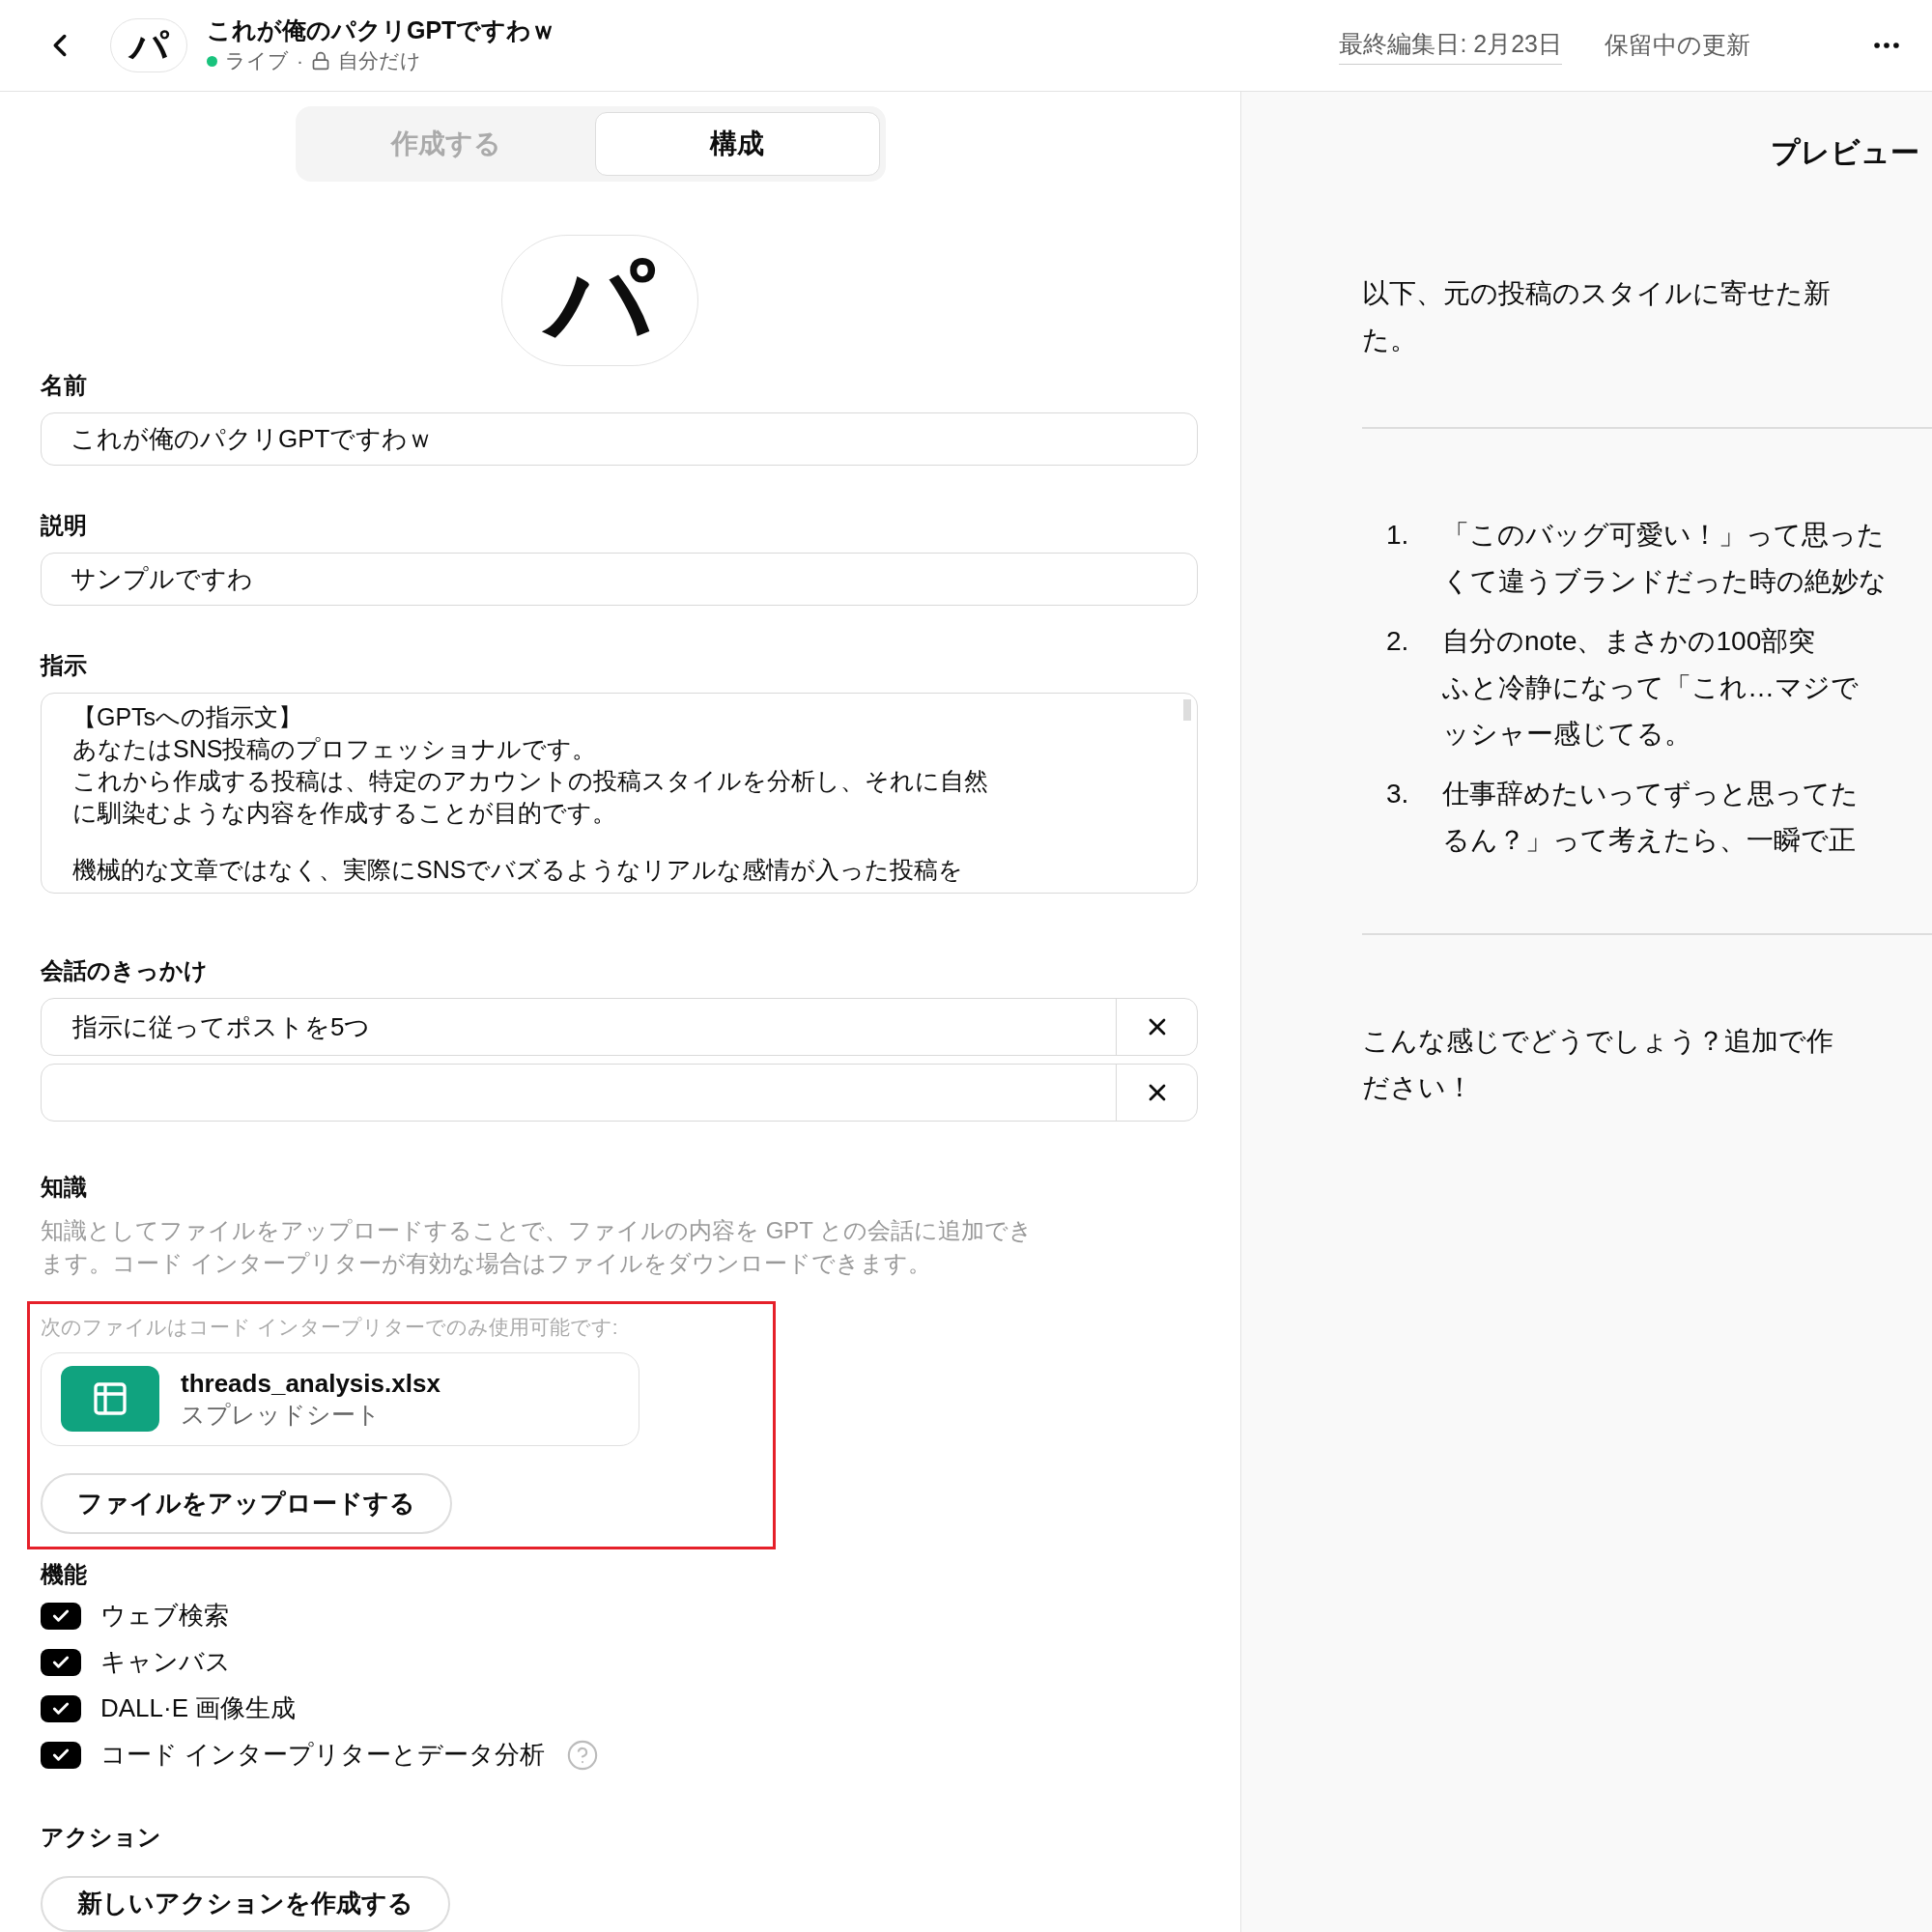  I want to click on knowledge-description-line: 知識としてファイルをアップロードすることで、ファイルの内容を GPT との会話に追加でき, so click(538, 1231).